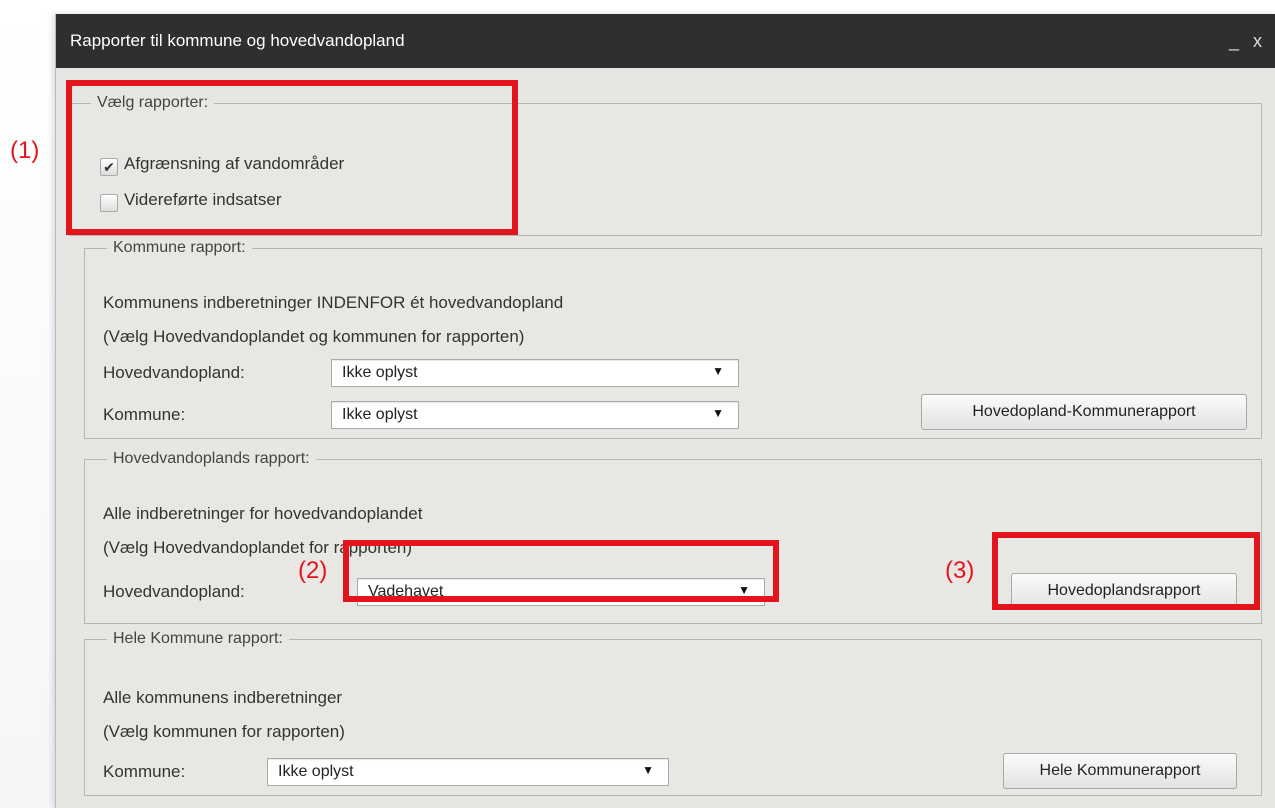 The image size is (1275, 808). Describe the element at coordinates (960, 570) in the screenshot. I see `annotation-label-3: (3)` at that location.